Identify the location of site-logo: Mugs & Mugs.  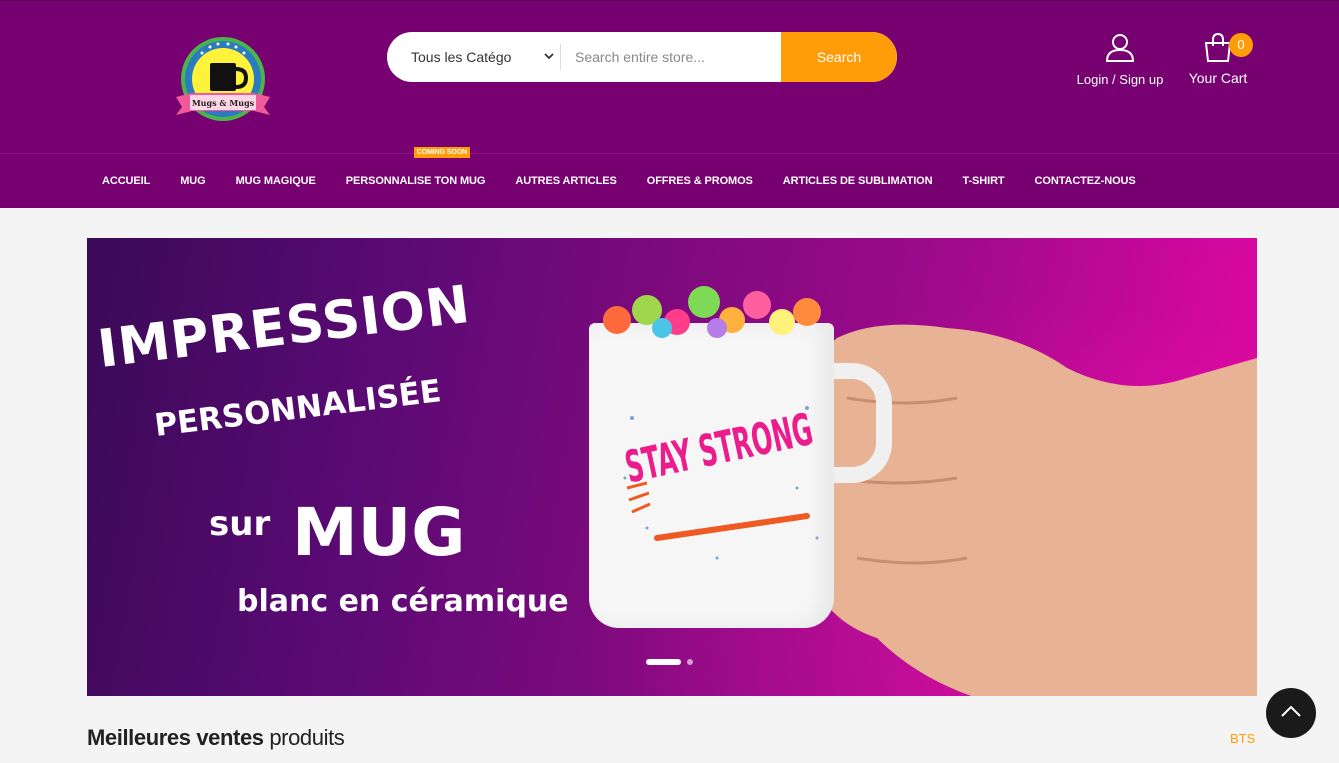
(223, 81).